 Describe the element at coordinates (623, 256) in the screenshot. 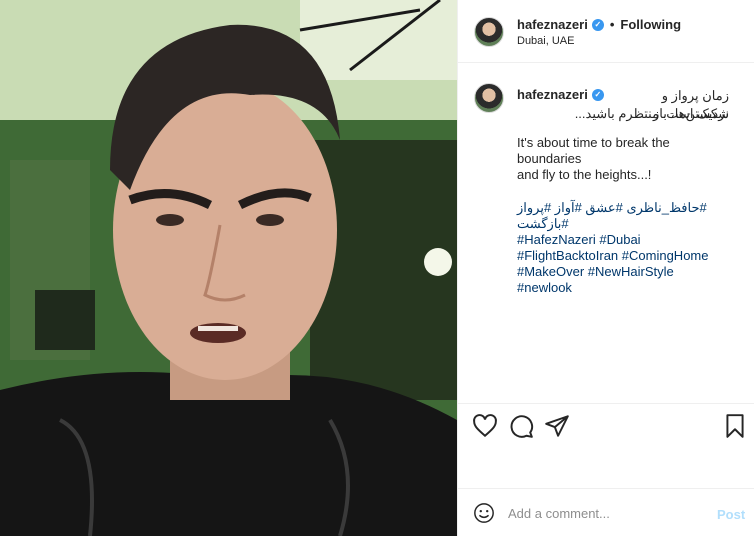

I see `hashtag-line: #FlightBacktoIran #ComingHome` at that location.